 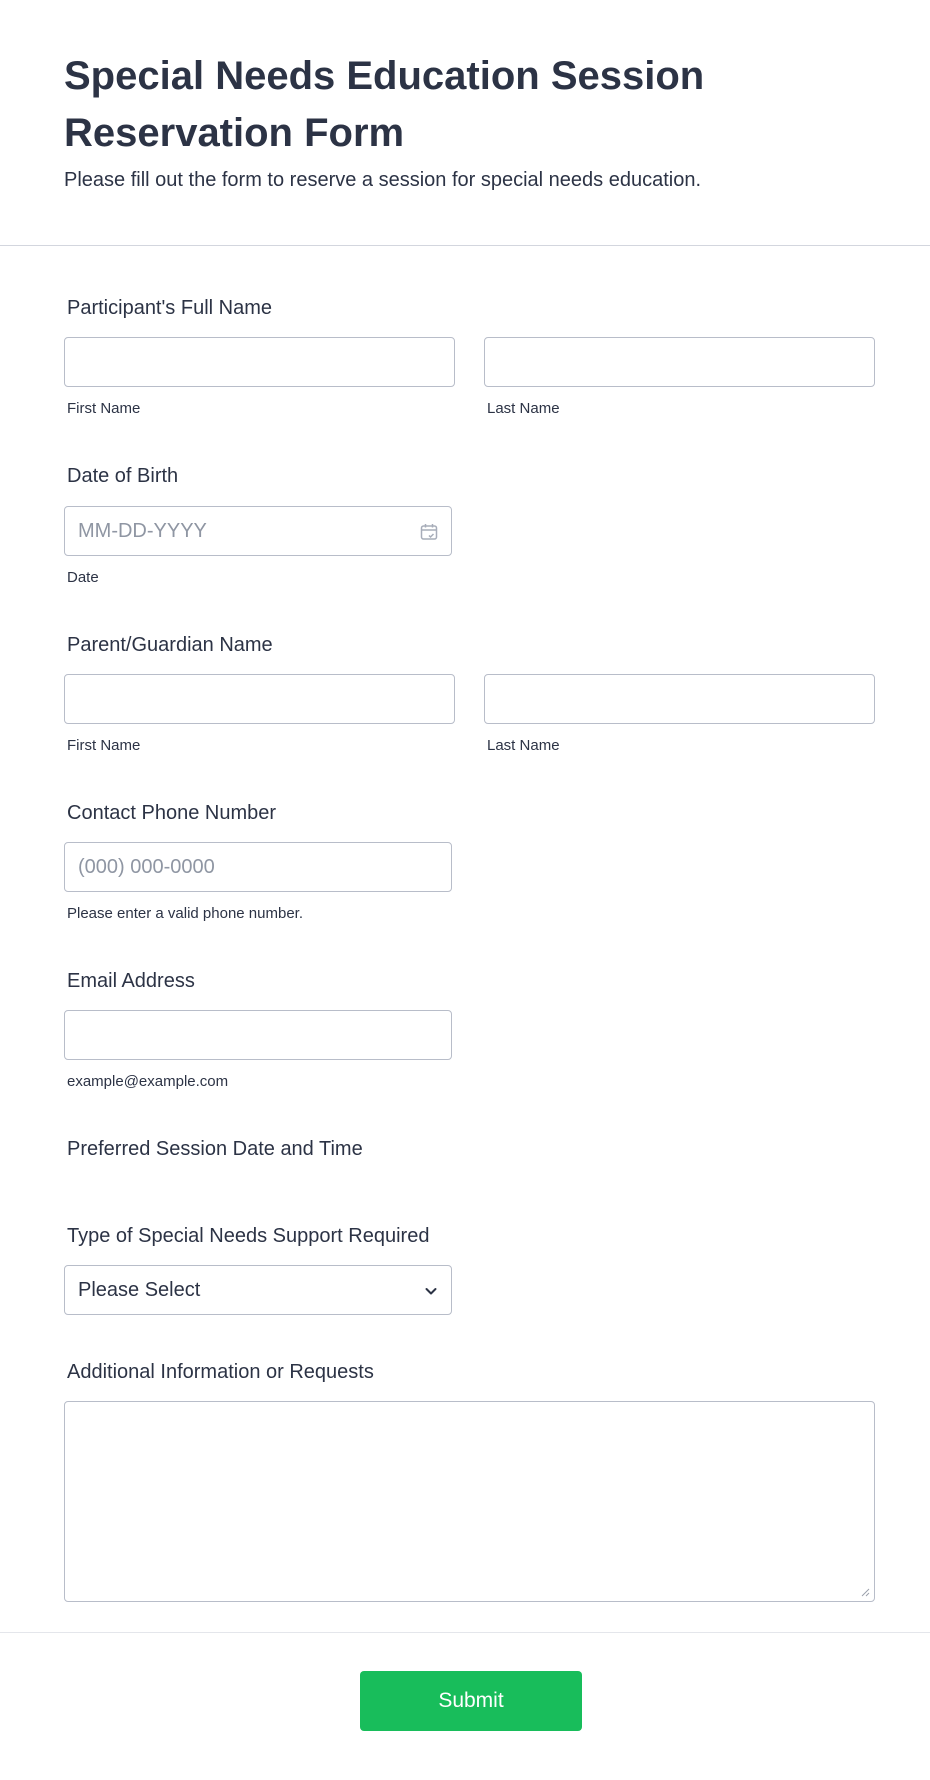 What do you see at coordinates (248, 1236) in the screenshot?
I see `support-type-label: Type of Special Needs Support Required` at bounding box center [248, 1236].